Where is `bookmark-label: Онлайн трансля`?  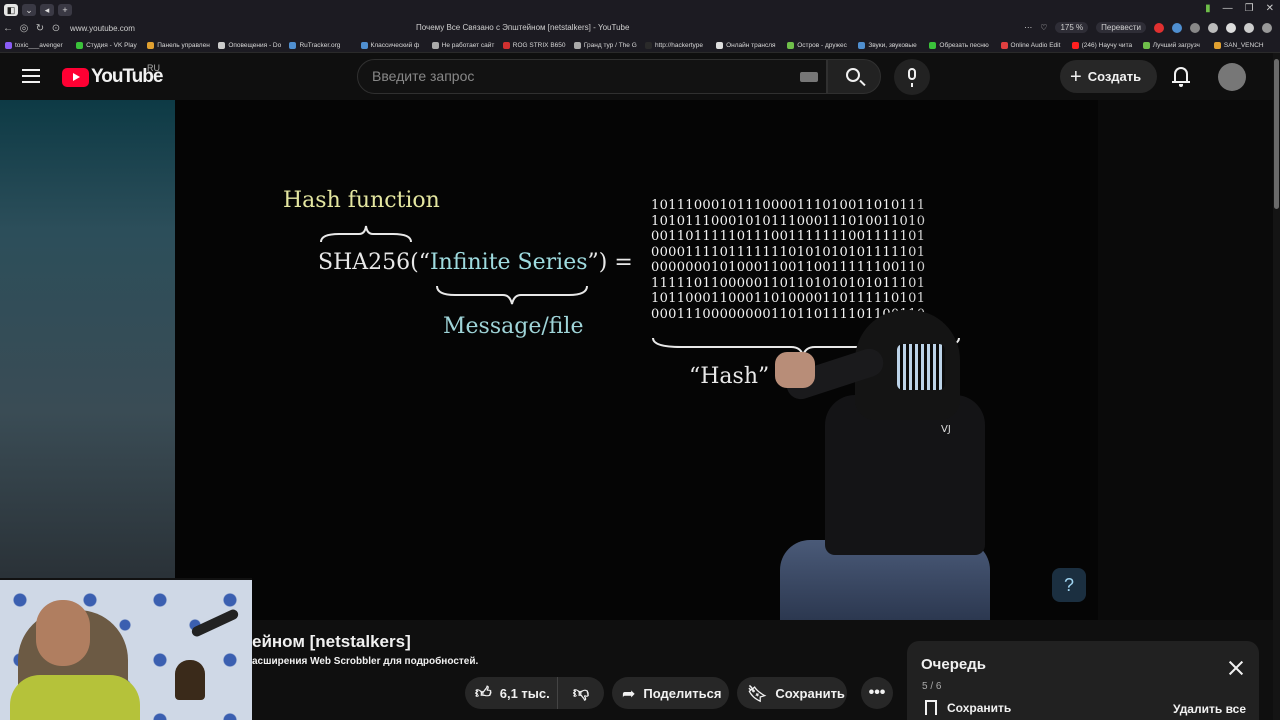 bookmark-label: Онлайн трансля is located at coordinates (751, 45).